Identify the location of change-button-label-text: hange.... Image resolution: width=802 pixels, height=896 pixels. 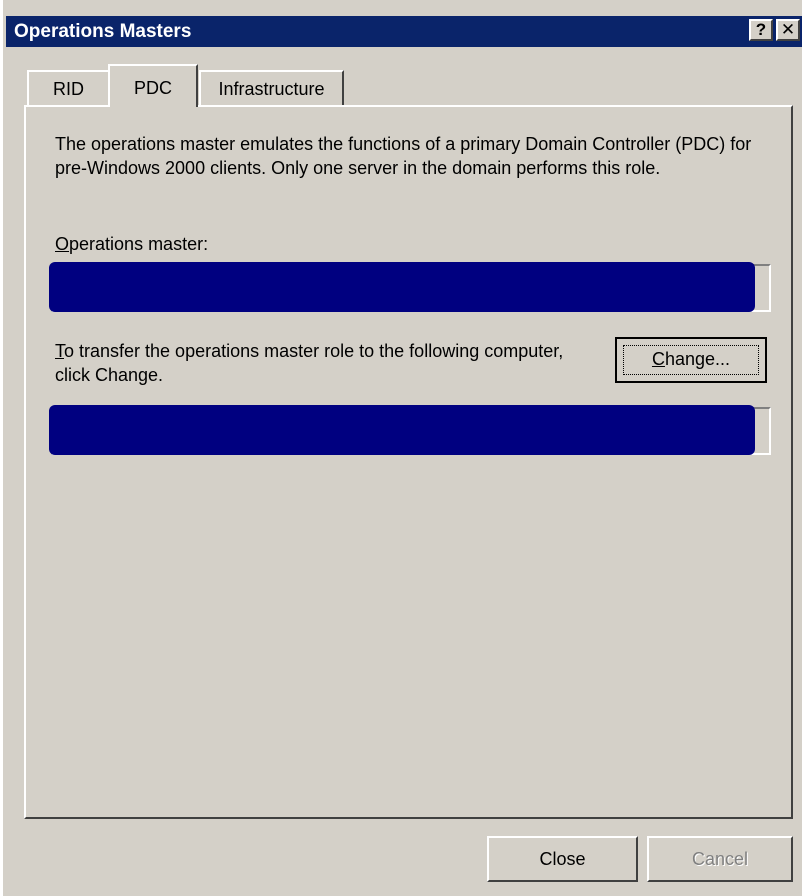
(697, 359).